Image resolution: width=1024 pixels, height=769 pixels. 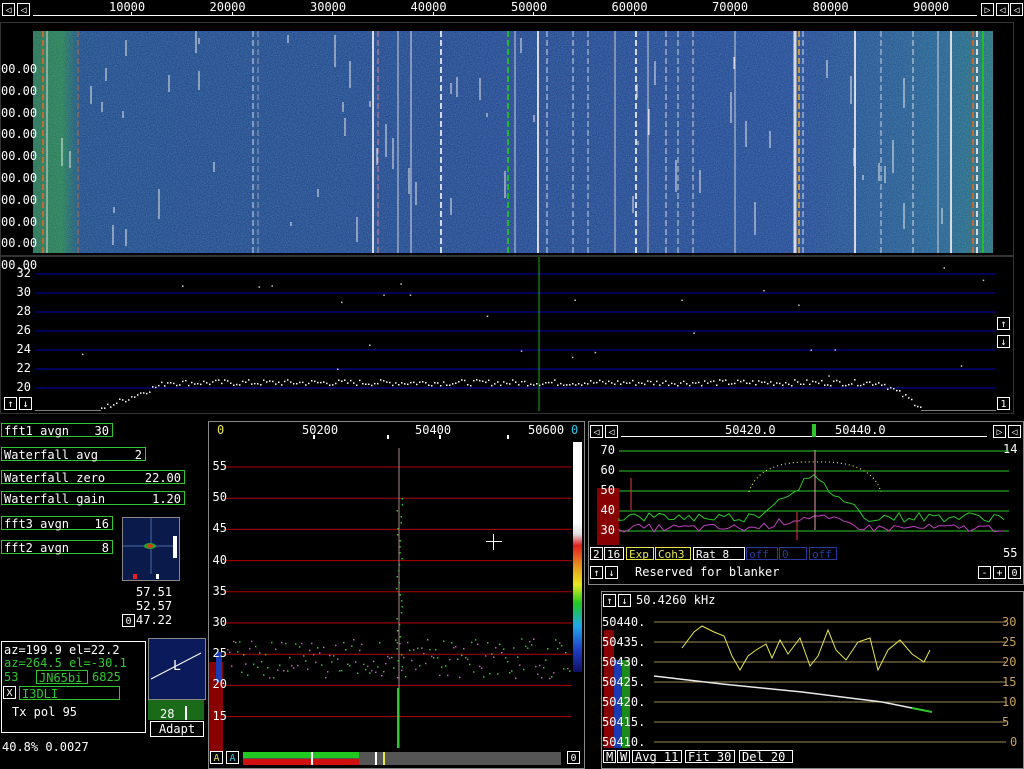 What do you see at coordinates (1014, 431) in the screenshot?
I see `hires-right-button-2: ◁` at bounding box center [1014, 431].